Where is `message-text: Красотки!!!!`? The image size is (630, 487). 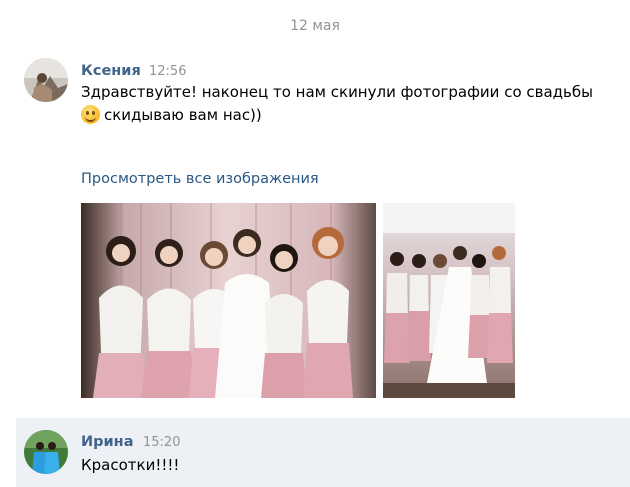
message-text: Красотки!!!! is located at coordinates (130, 465).